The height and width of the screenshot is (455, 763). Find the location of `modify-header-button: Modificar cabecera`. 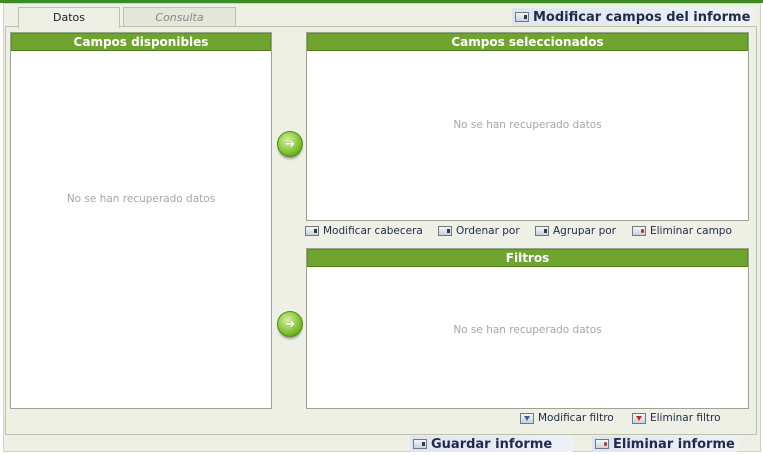

modify-header-button: Modificar cabecera is located at coordinates (364, 231).